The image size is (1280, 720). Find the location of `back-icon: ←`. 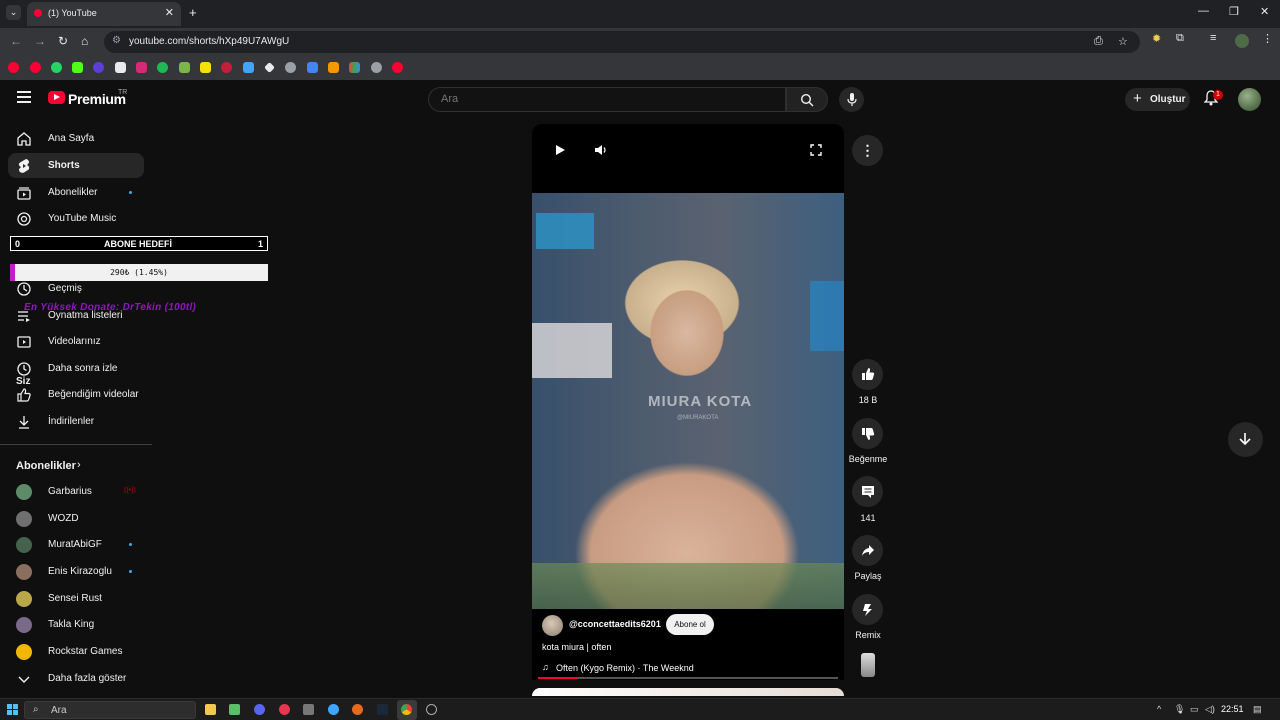

back-icon: ← is located at coordinates (16, 41).